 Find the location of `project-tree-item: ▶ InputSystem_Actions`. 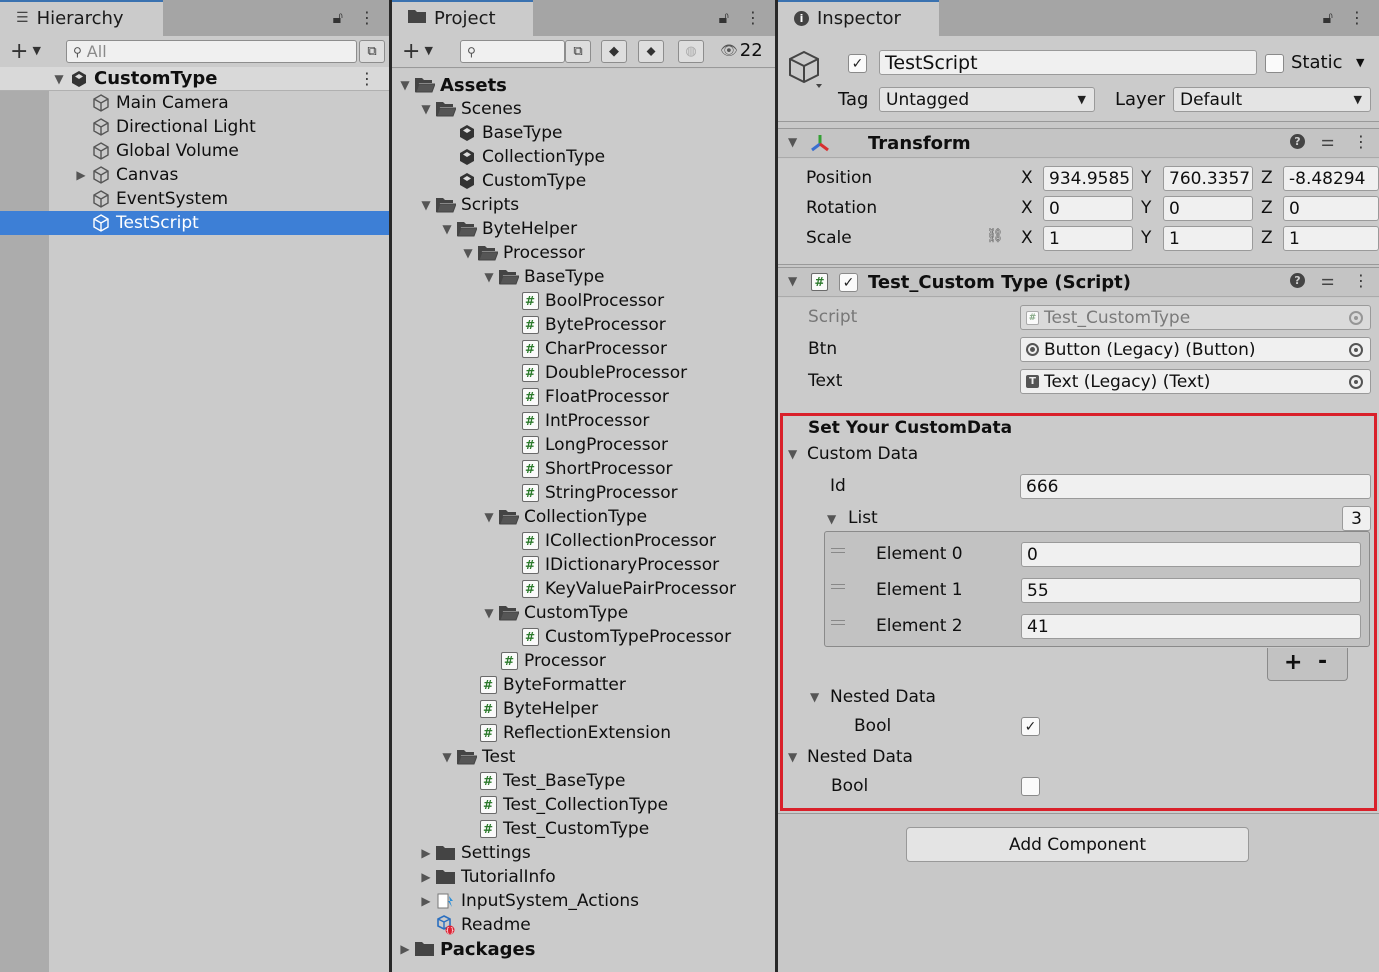

project-tree-item: ▶ InputSystem_Actions is located at coordinates (528, 901).